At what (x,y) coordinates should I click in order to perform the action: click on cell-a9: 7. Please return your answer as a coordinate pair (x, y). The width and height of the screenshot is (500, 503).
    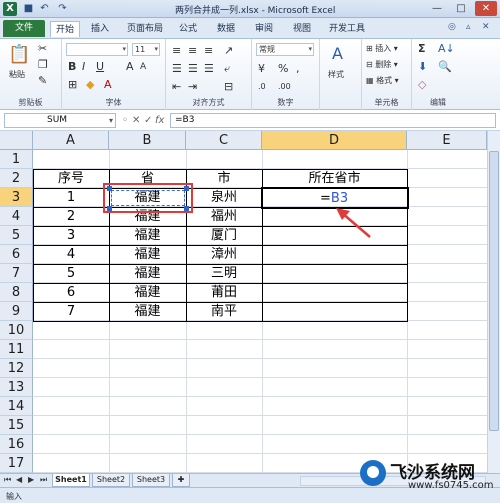
    Looking at the image, I should click on (71, 311).